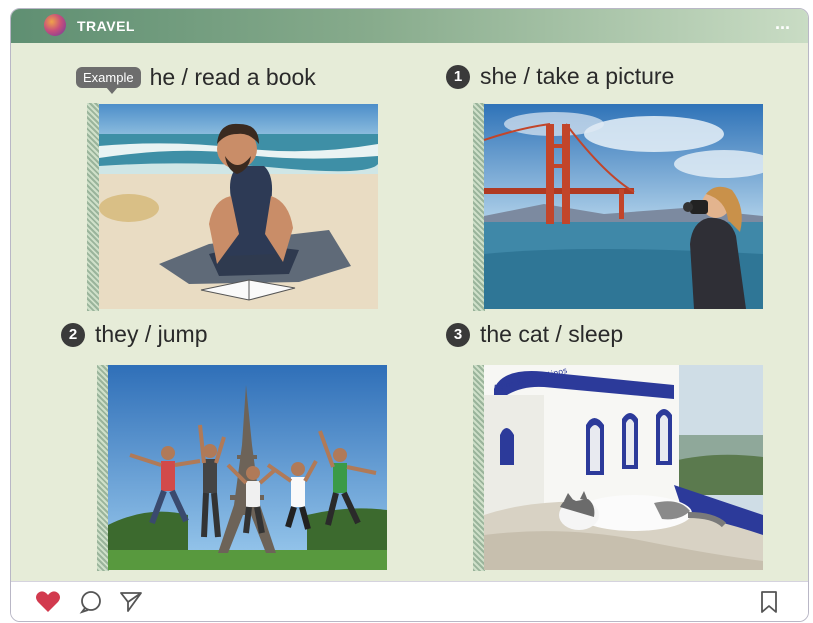  I want to click on item-2-number: 2, so click(73, 334).